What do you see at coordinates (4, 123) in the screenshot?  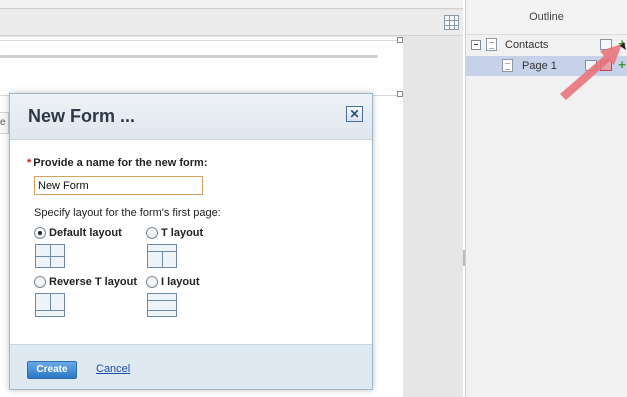 I see `partial-tab: e` at bounding box center [4, 123].